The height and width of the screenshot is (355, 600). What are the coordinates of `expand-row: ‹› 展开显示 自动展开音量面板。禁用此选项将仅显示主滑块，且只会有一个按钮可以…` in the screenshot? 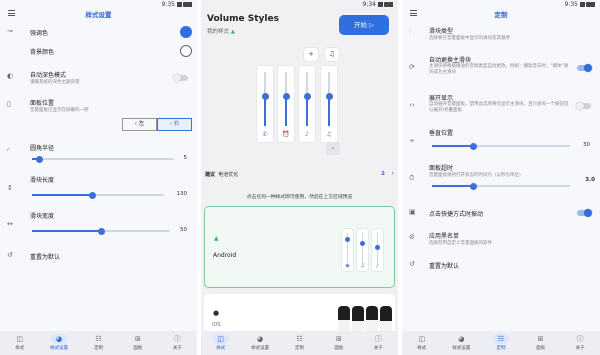 It's located at (501, 107).